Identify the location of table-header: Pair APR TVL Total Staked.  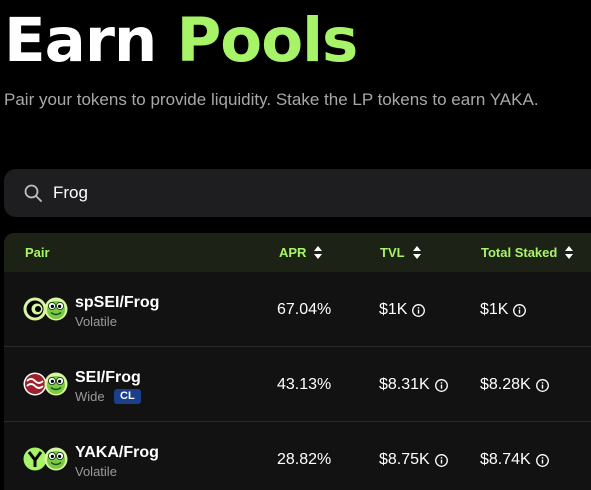
(297, 252).